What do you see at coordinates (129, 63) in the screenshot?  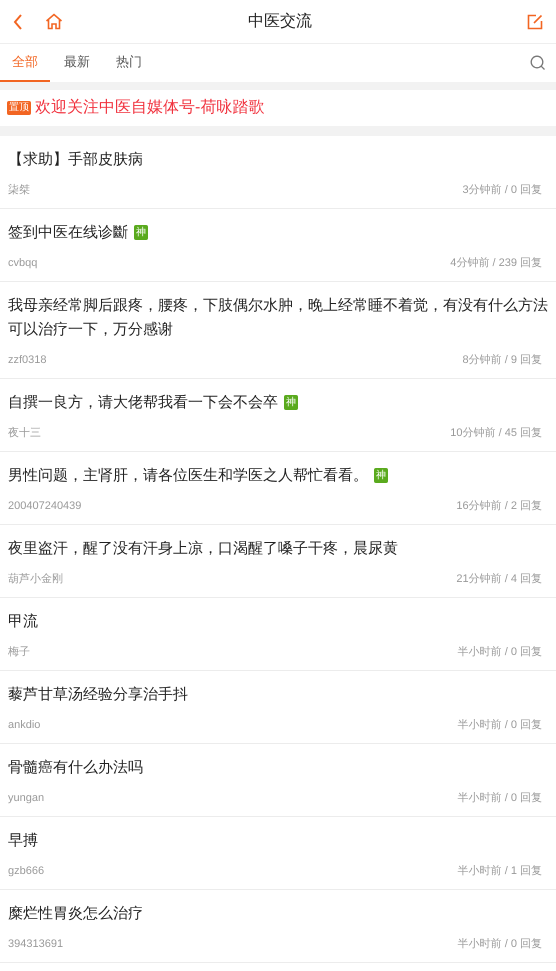 I see `tab: 热门` at bounding box center [129, 63].